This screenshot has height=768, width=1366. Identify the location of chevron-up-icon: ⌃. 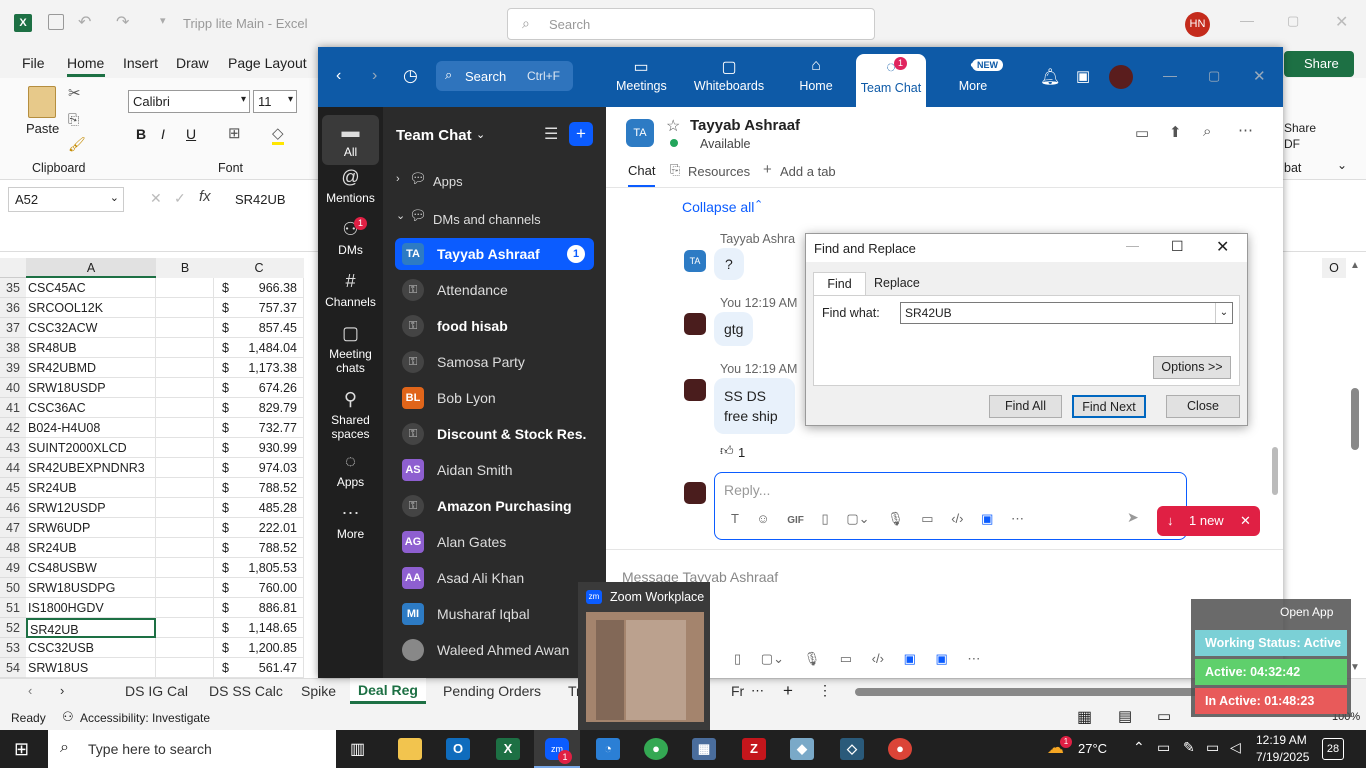
(1139, 747).